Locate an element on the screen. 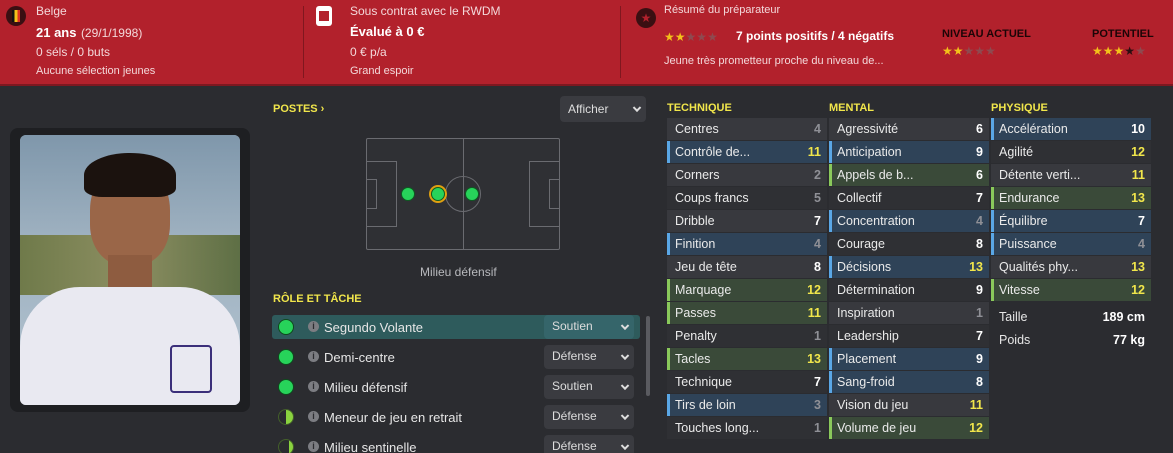 Image resolution: width=1173 pixels, height=453 pixels. attribute-row: Placement 9 is located at coordinates (909, 359).